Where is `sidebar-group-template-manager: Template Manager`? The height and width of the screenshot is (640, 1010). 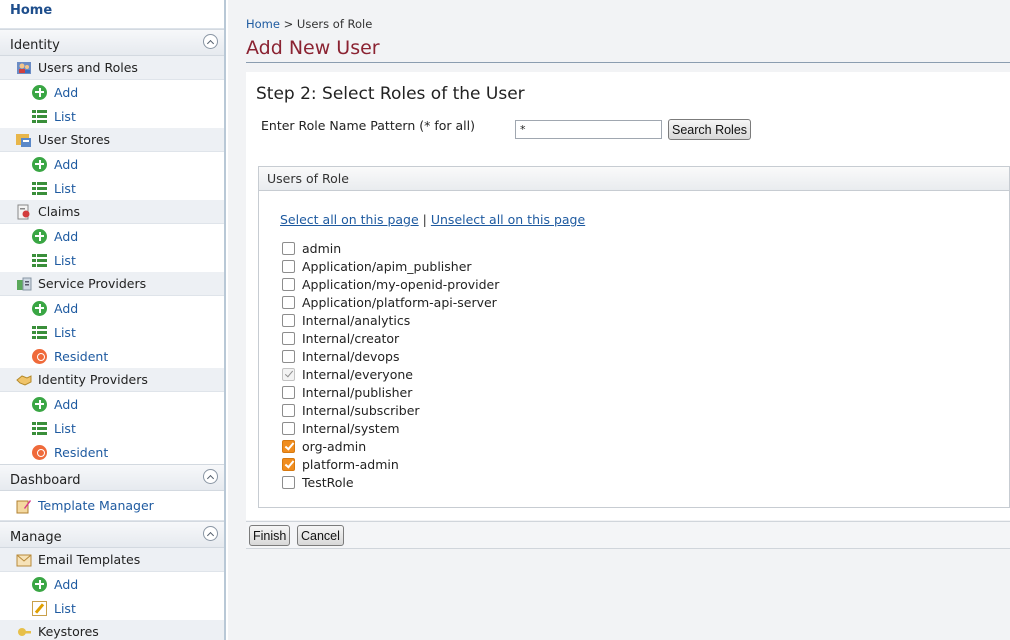
sidebar-group-template-manager: Template Manager is located at coordinates (112, 506).